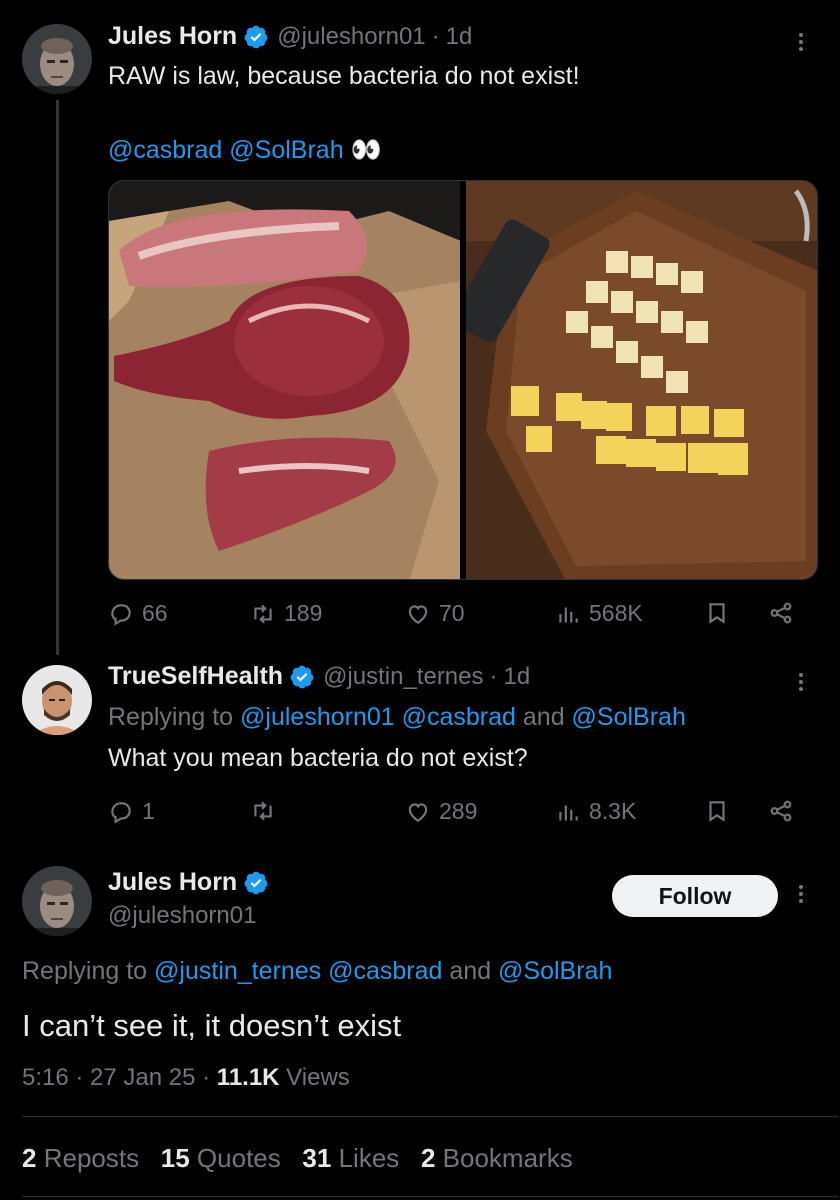 Image resolution: width=840 pixels, height=1200 pixels. What do you see at coordinates (318, 758) in the screenshot?
I see `tweet2-text: What you mean bacteria do not exist?` at bounding box center [318, 758].